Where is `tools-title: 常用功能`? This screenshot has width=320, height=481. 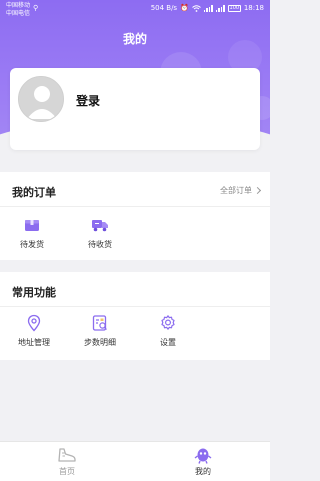 tools-title: 常用功能 is located at coordinates (34, 292).